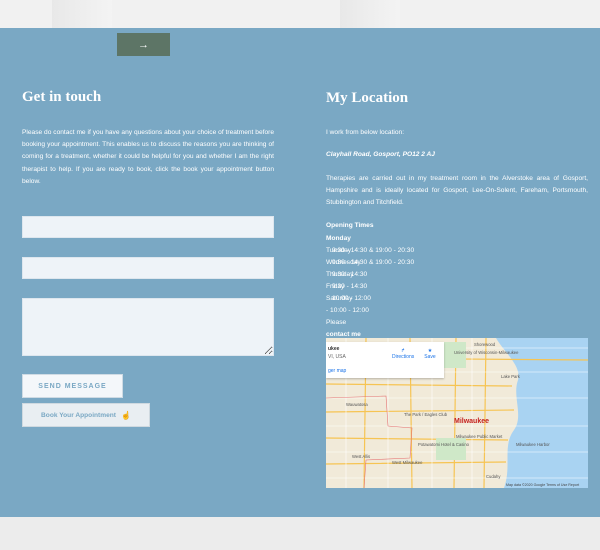  What do you see at coordinates (351, 298) in the screenshot?
I see `hours-times: 10:00 - 12:00` at bounding box center [351, 298].